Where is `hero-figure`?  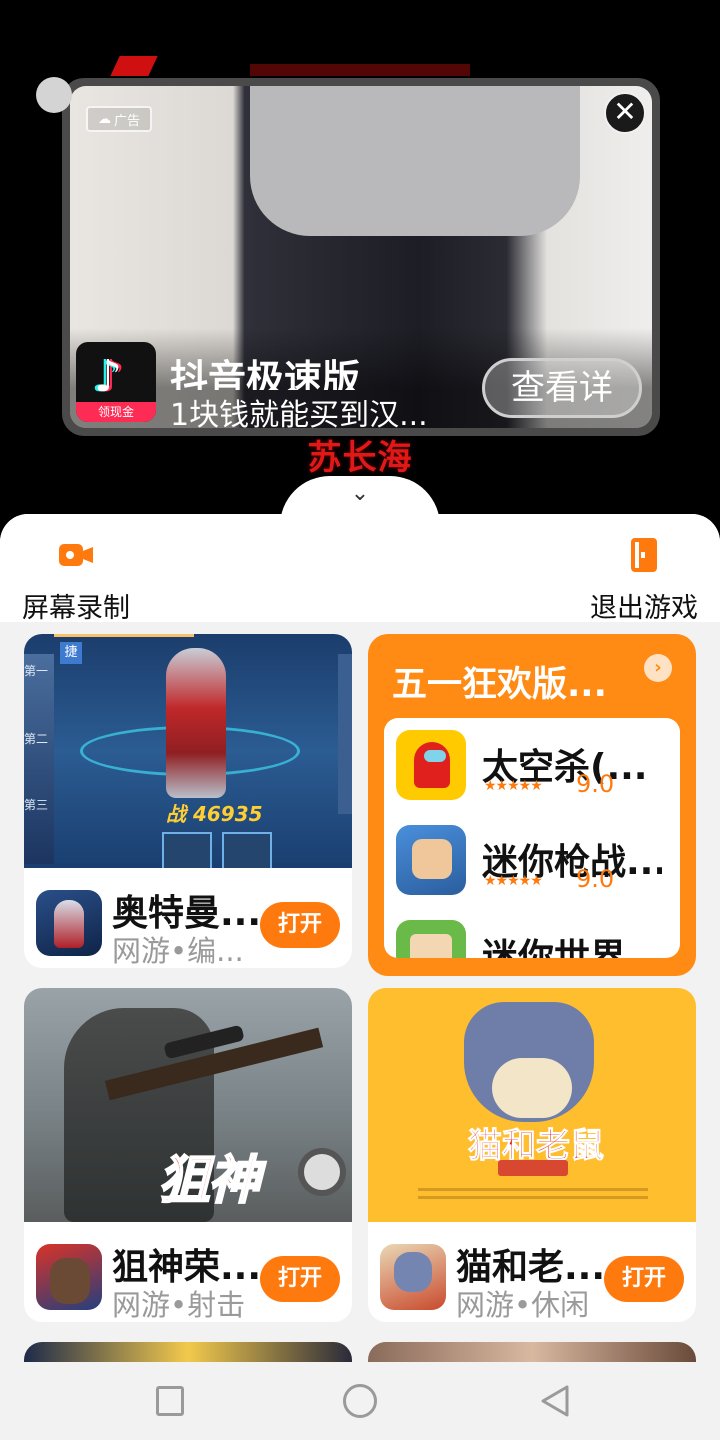
hero-figure is located at coordinates (196, 723).